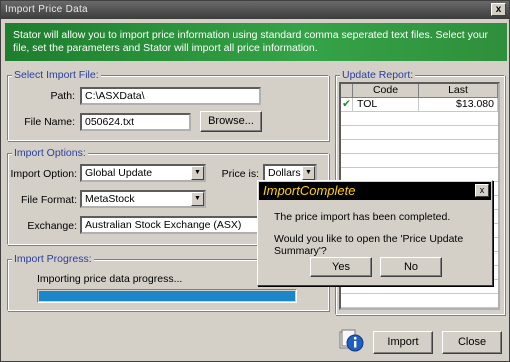  Describe the element at coordinates (386, 104) in the screenshot. I see `row-code: TOL` at that location.